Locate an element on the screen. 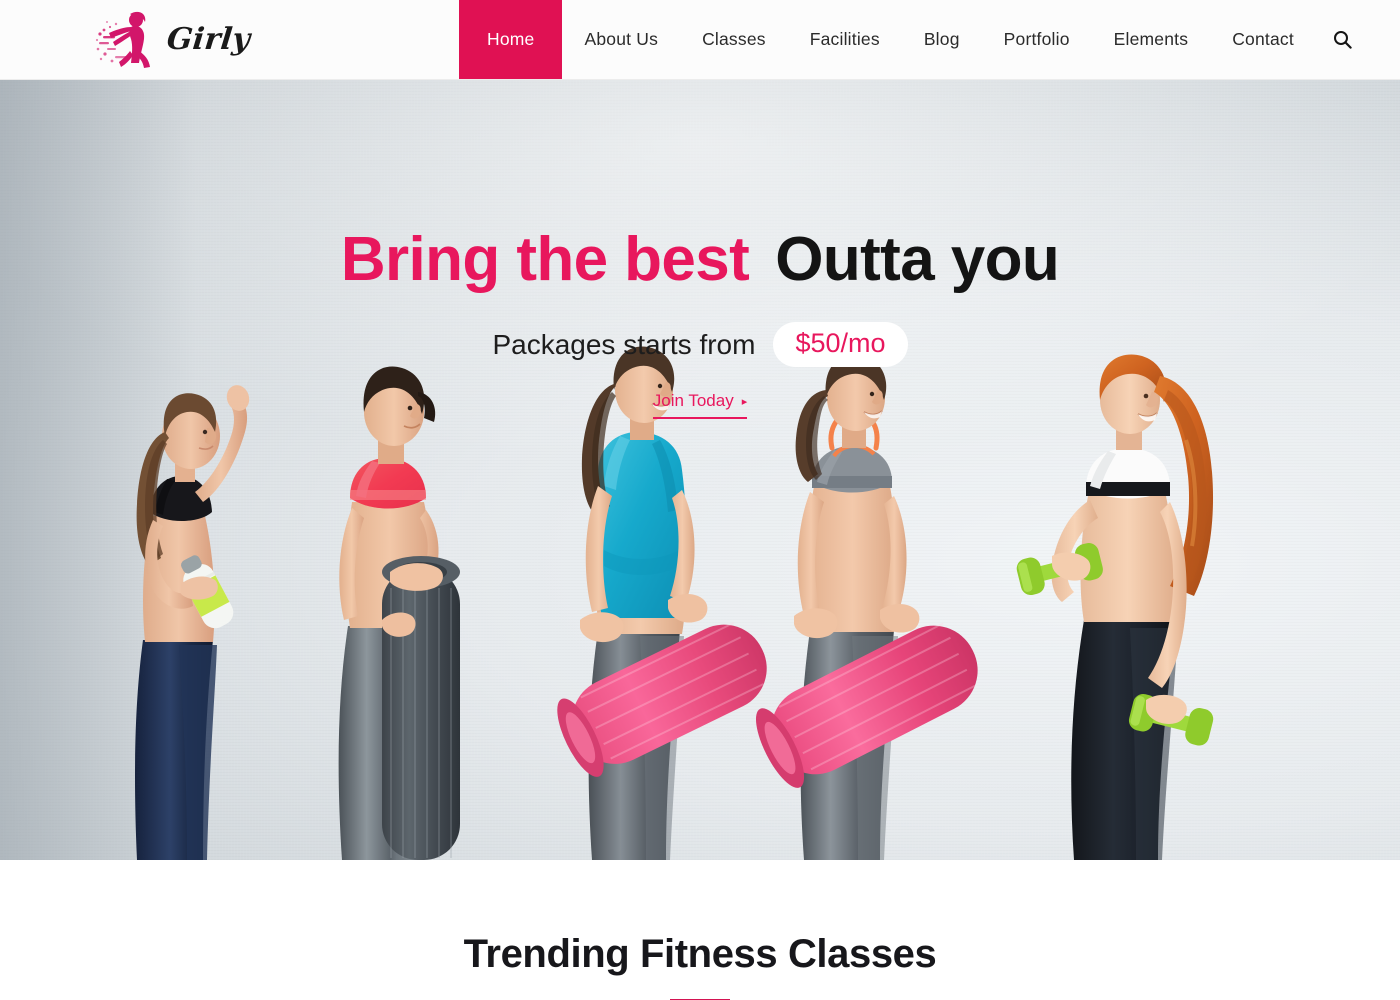 This screenshot has width=1400, height=1000. hero-title-dark: Outta you is located at coordinates (917, 259).